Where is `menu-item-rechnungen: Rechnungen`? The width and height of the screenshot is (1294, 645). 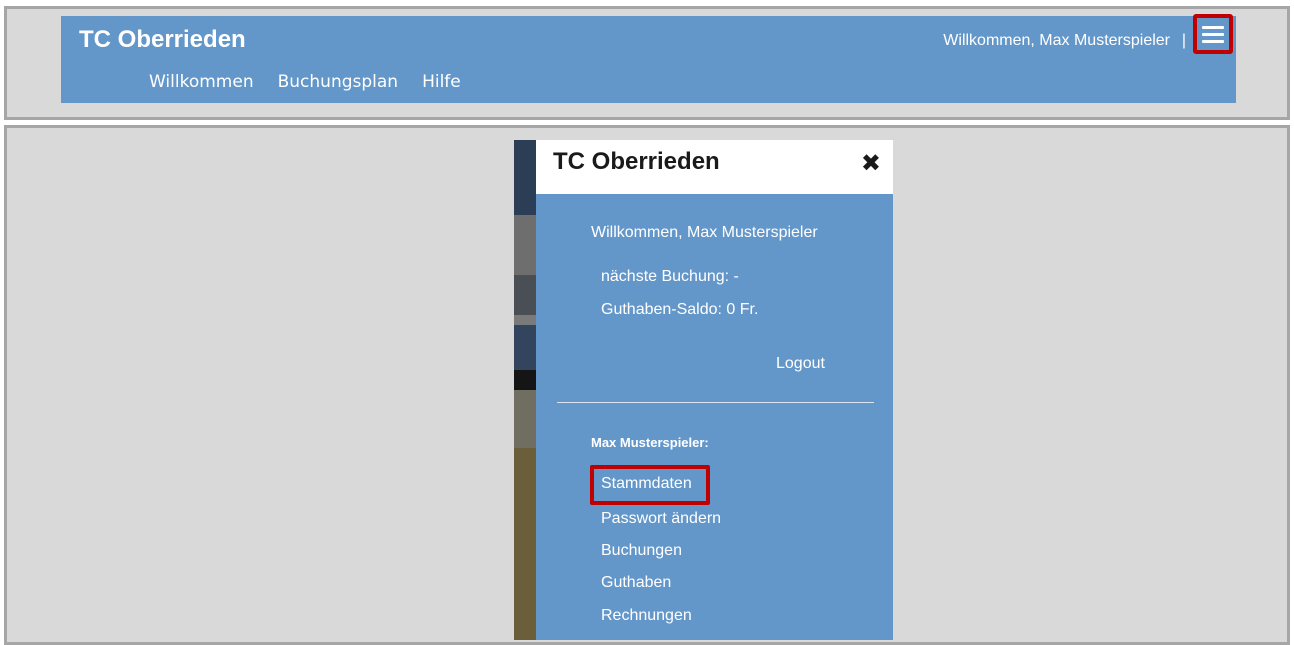 menu-item-rechnungen: Rechnungen is located at coordinates (646, 616).